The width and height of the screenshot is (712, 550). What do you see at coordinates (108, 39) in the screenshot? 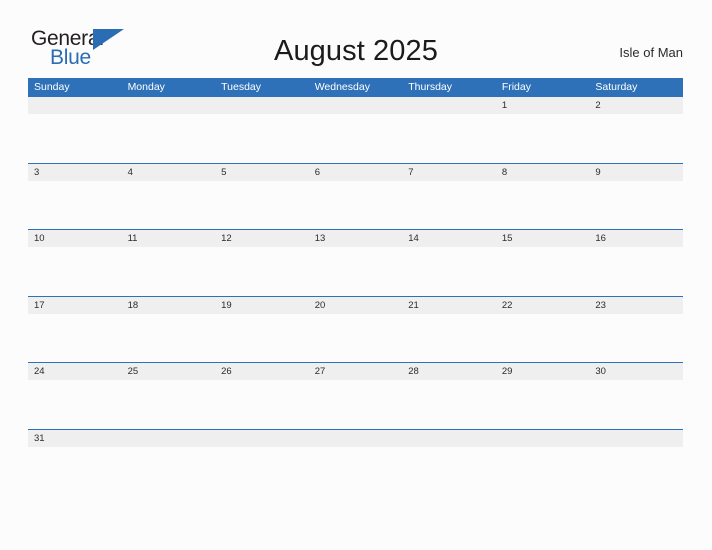
I see `triangle-flag-icon` at bounding box center [108, 39].